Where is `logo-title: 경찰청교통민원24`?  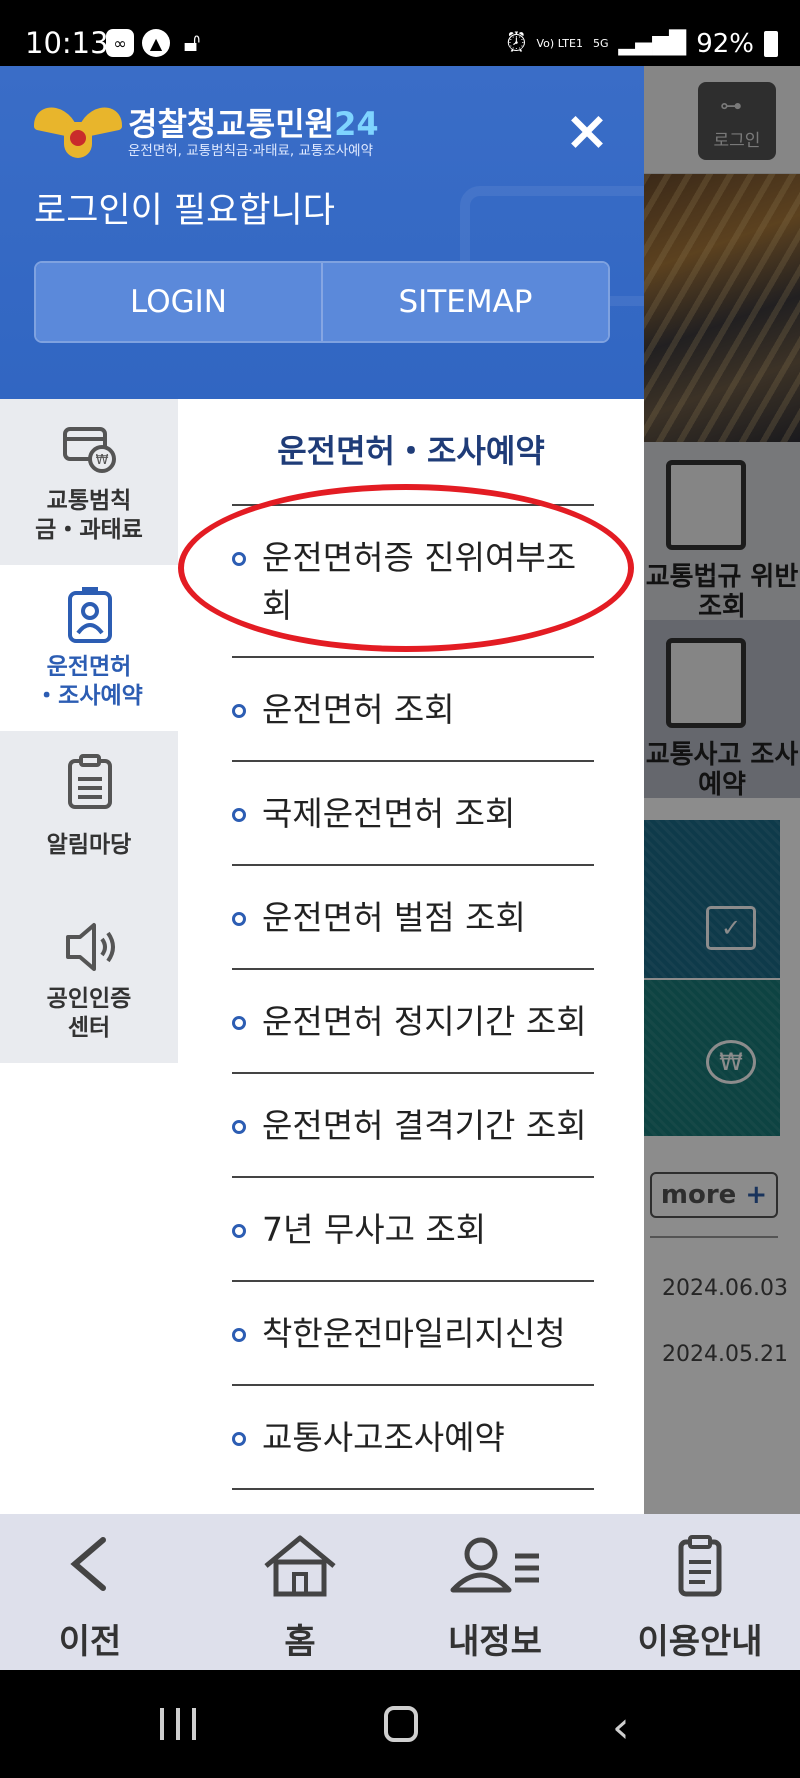
logo-title: 경찰청교통민원24 is located at coordinates (253, 124).